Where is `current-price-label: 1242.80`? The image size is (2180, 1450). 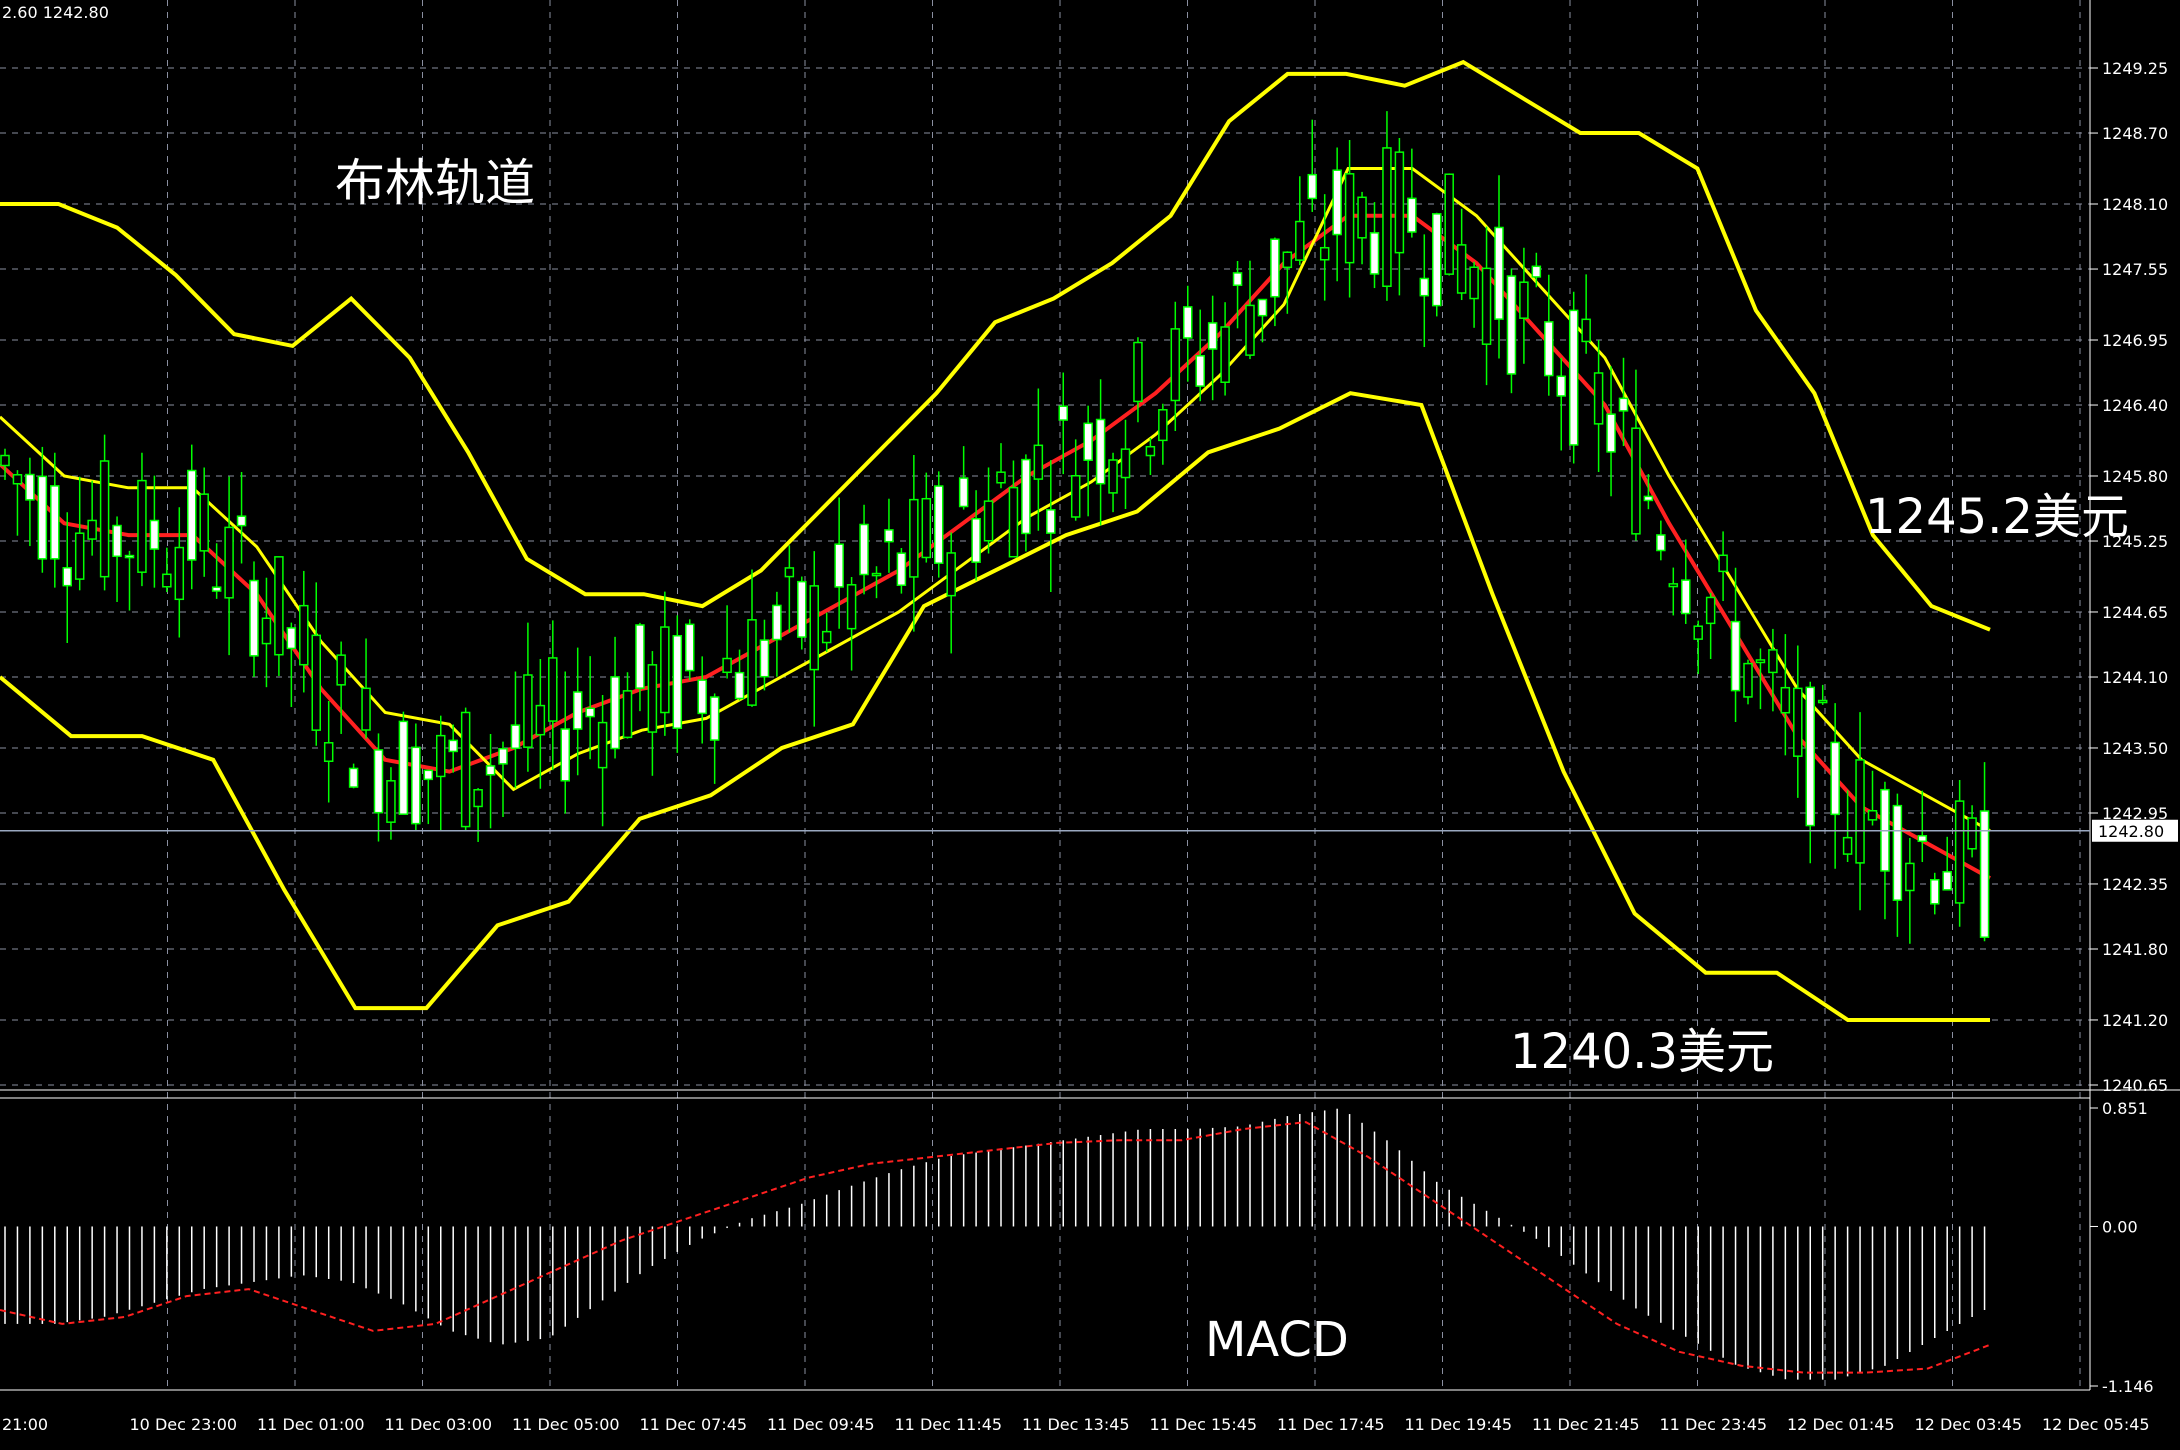
current-price-label: 1242.80 is located at coordinates (2131, 831).